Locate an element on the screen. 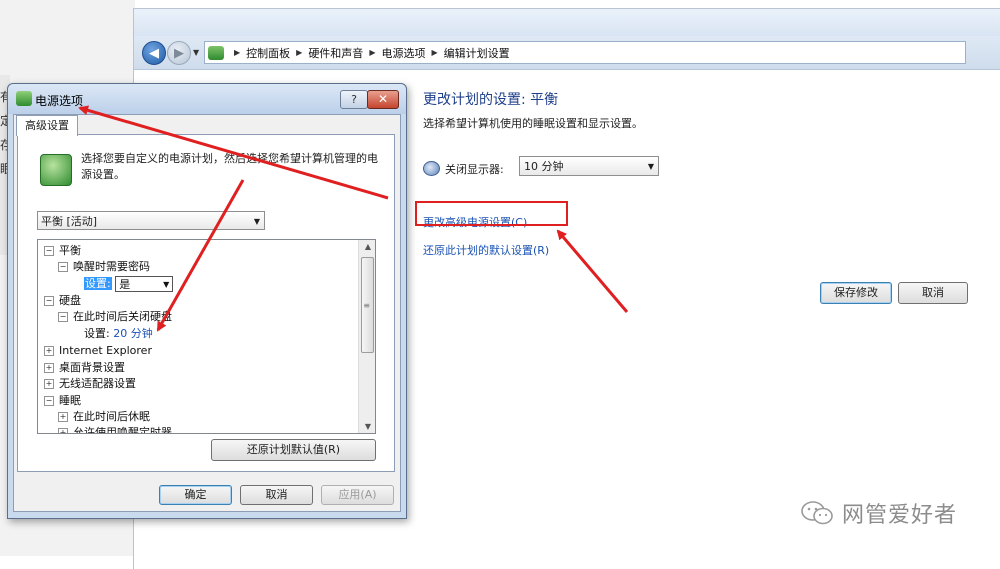  watermark: 网管爱好者 is located at coordinates (878, 513).